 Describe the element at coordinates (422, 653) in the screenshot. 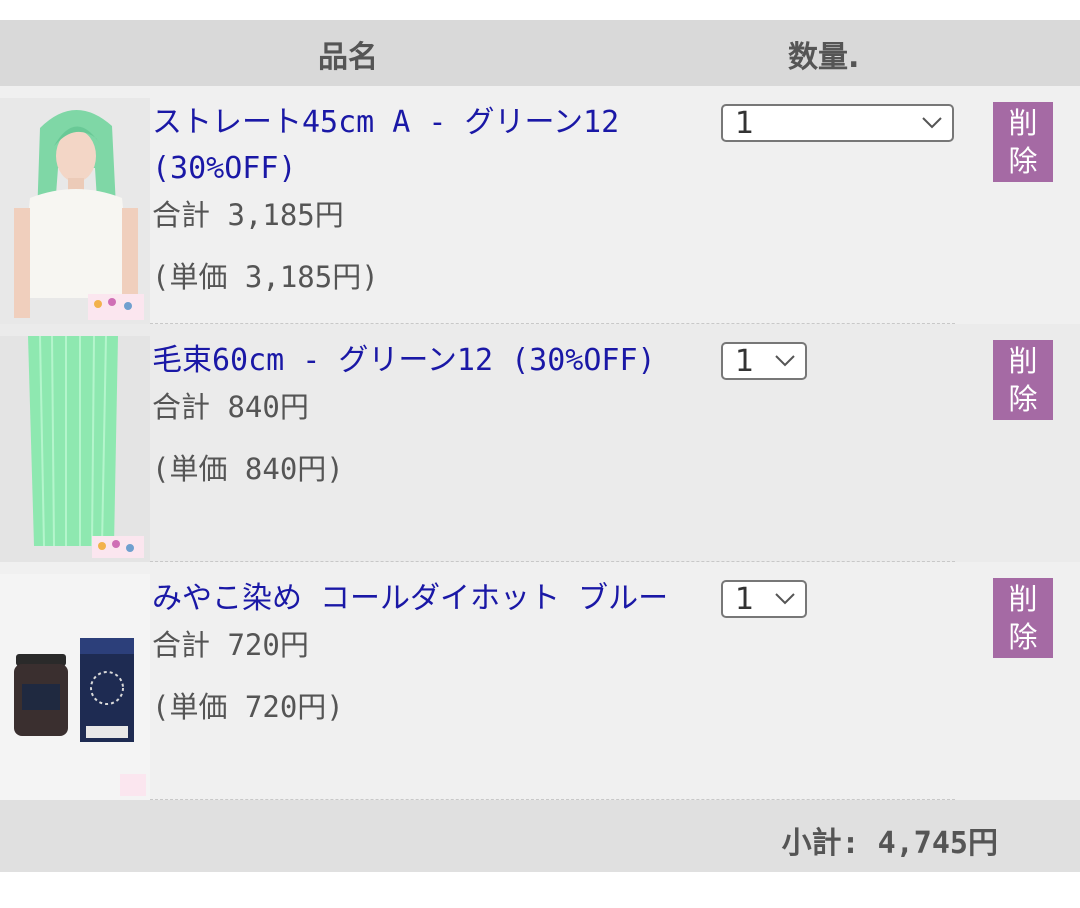

I see `item-info: みやこ染め コールダイホット ブルー 合計 720円 (単価 720円)` at that location.